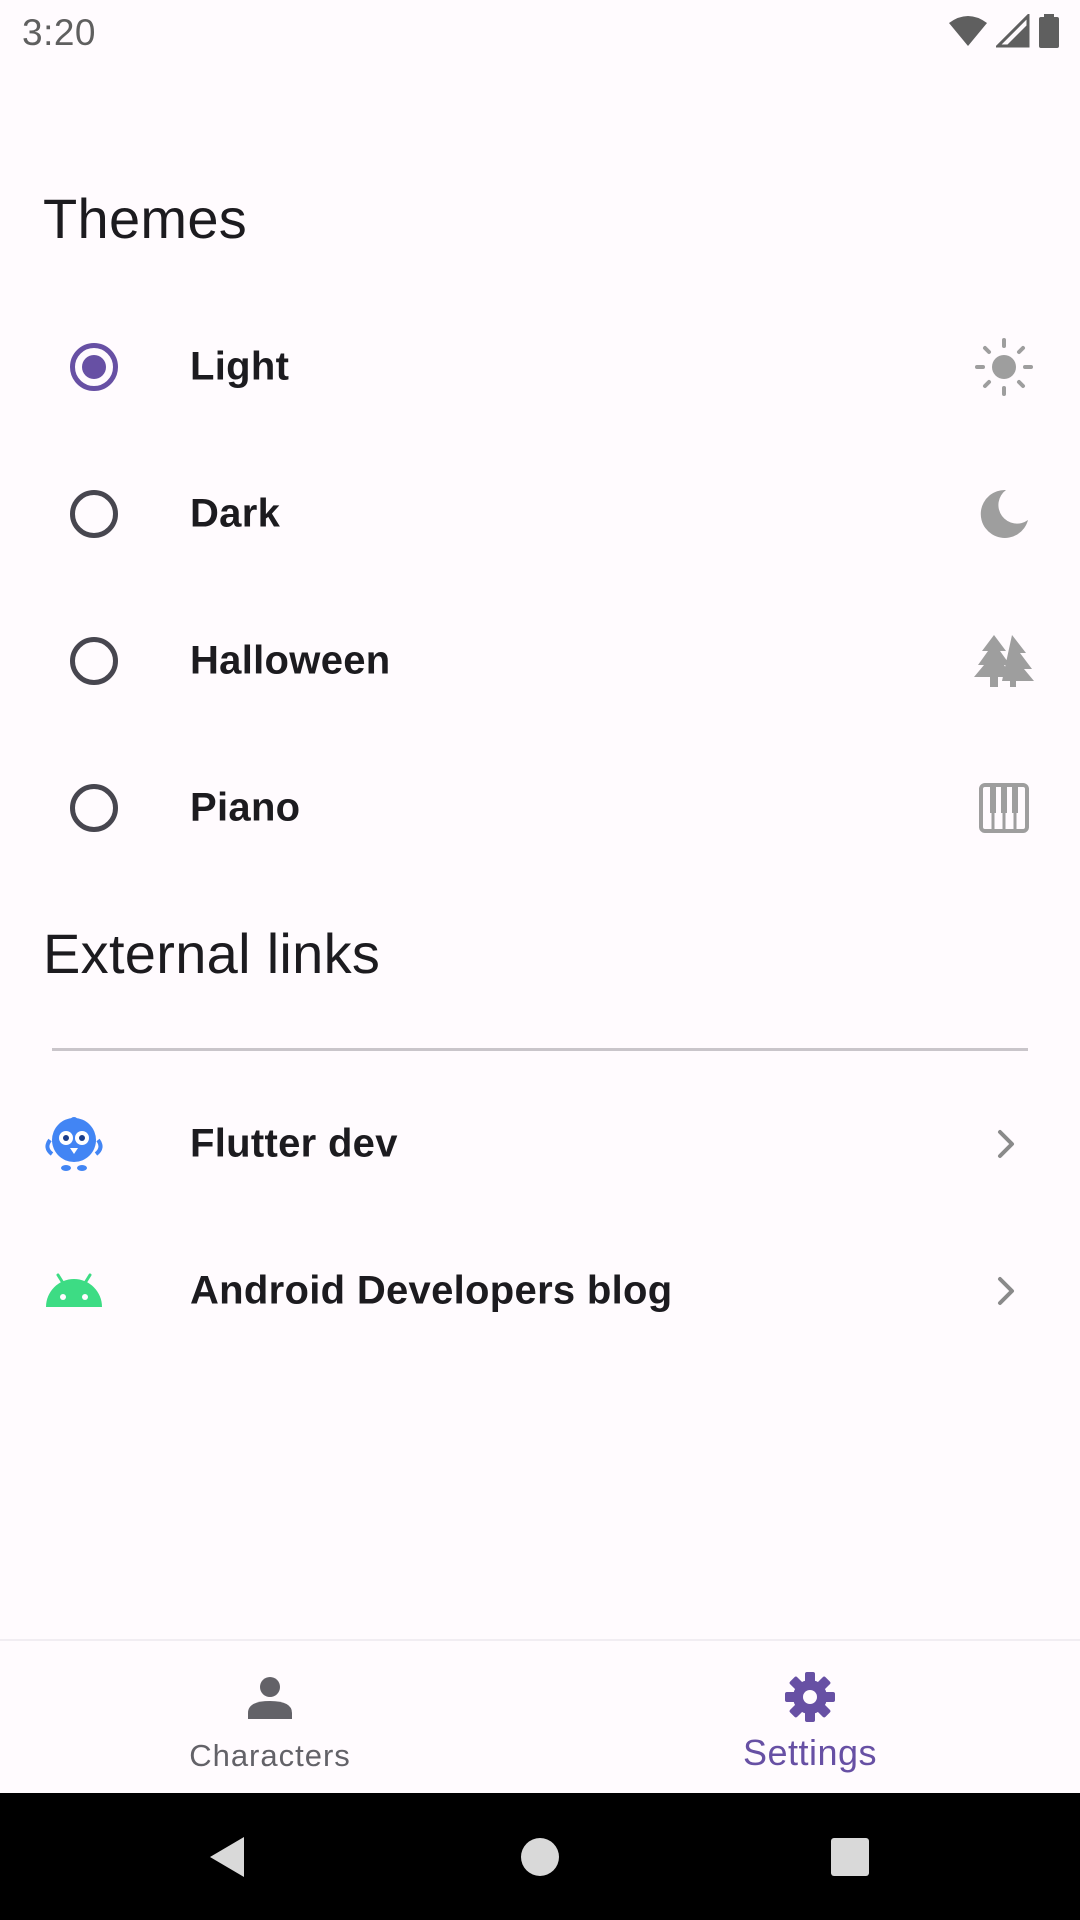 Image resolution: width=1080 pixels, height=1920 pixels. Describe the element at coordinates (226, 1857) in the screenshot. I see `back-icon` at that location.